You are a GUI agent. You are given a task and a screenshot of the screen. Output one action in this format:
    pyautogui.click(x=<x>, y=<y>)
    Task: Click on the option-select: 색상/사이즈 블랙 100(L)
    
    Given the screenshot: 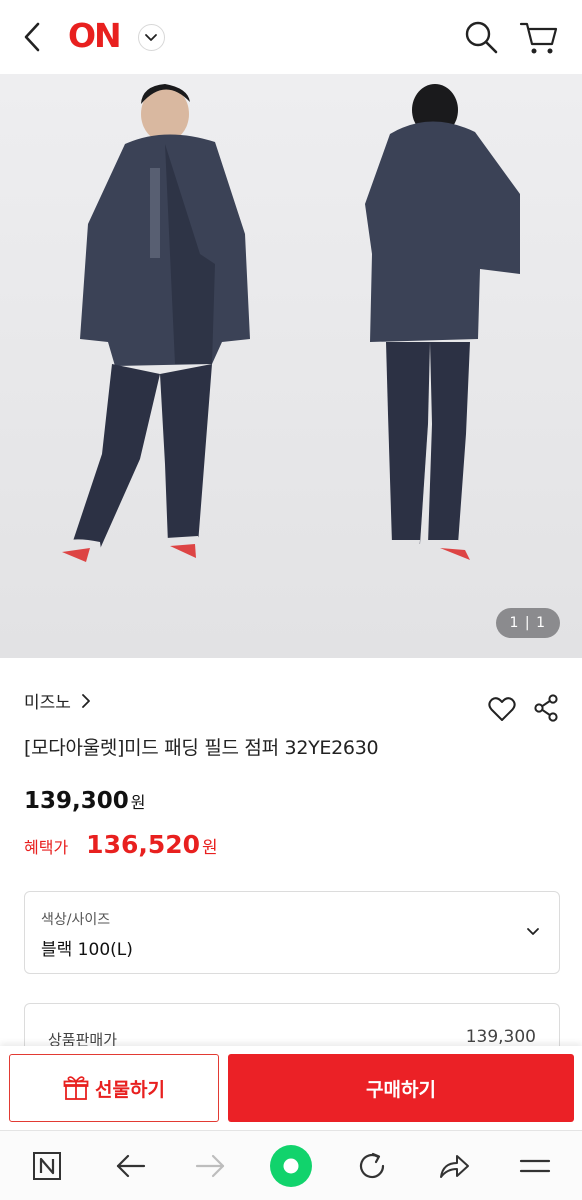 What is the action you would take?
    pyautogui.click(x=292, y=932)
    